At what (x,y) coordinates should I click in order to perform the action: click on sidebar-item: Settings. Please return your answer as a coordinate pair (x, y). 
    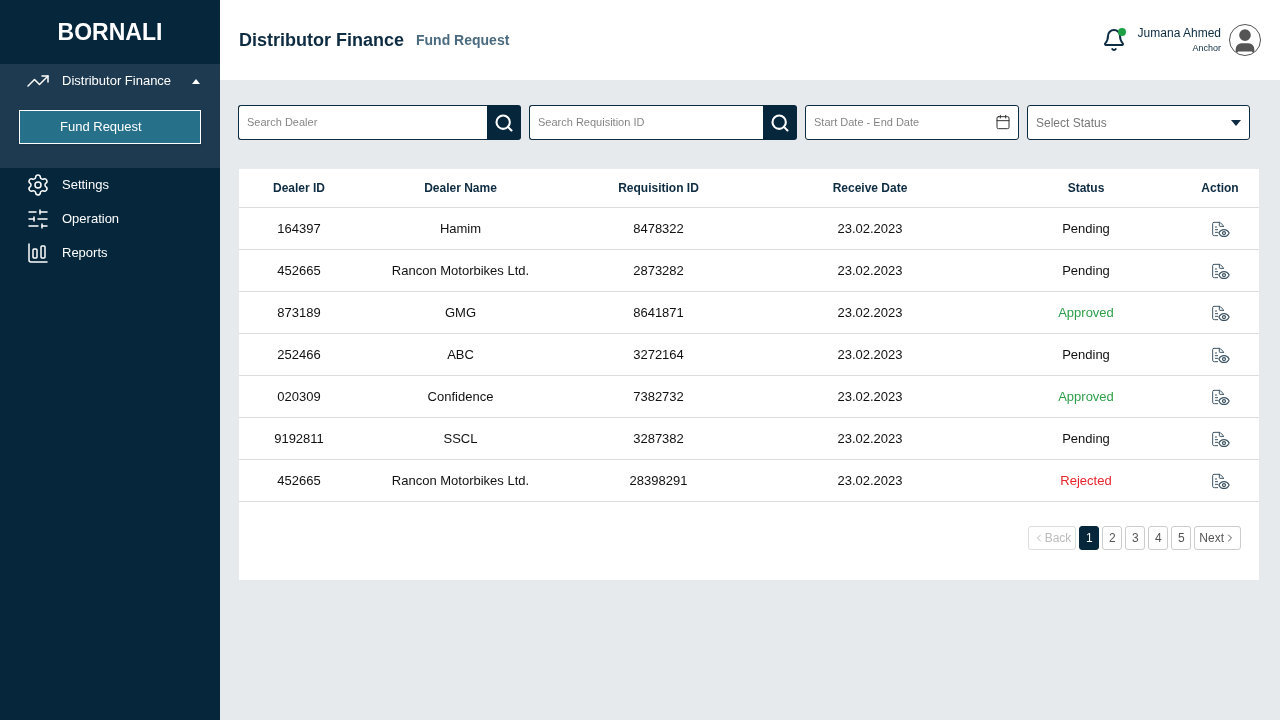
    Looking at the image, I should click on (110, 185).